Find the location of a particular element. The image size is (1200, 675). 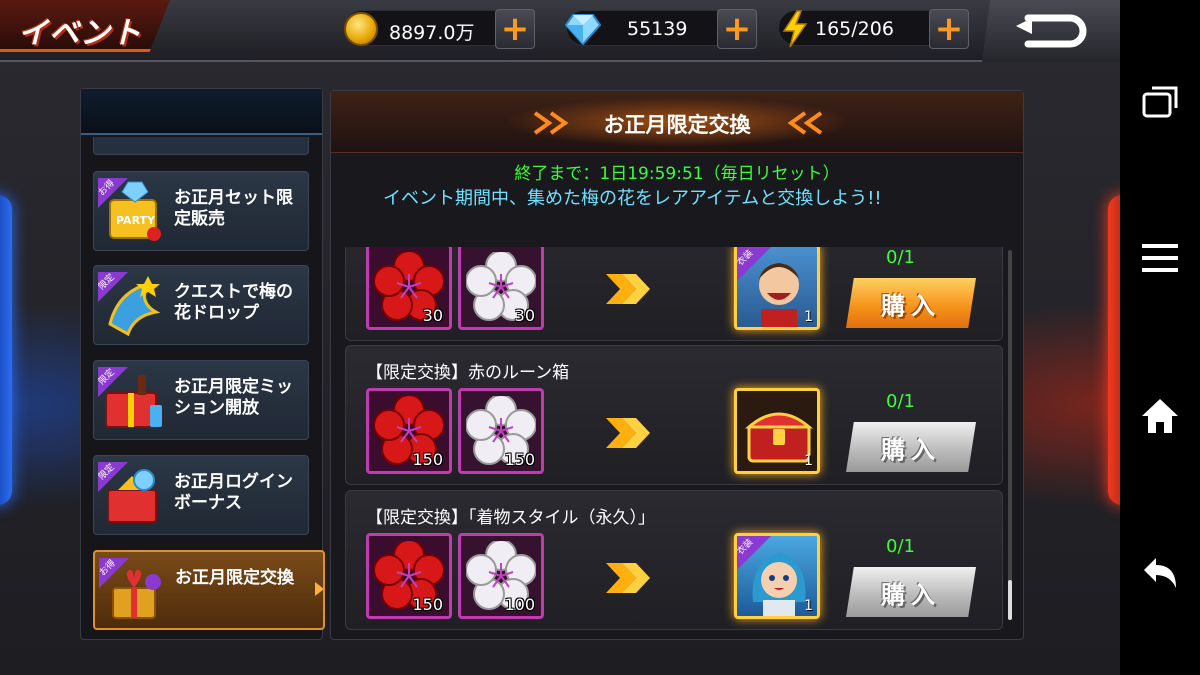

exchange-row: 30 30 衣装 1 0/1 購入 is located at coordinates (674, 294).